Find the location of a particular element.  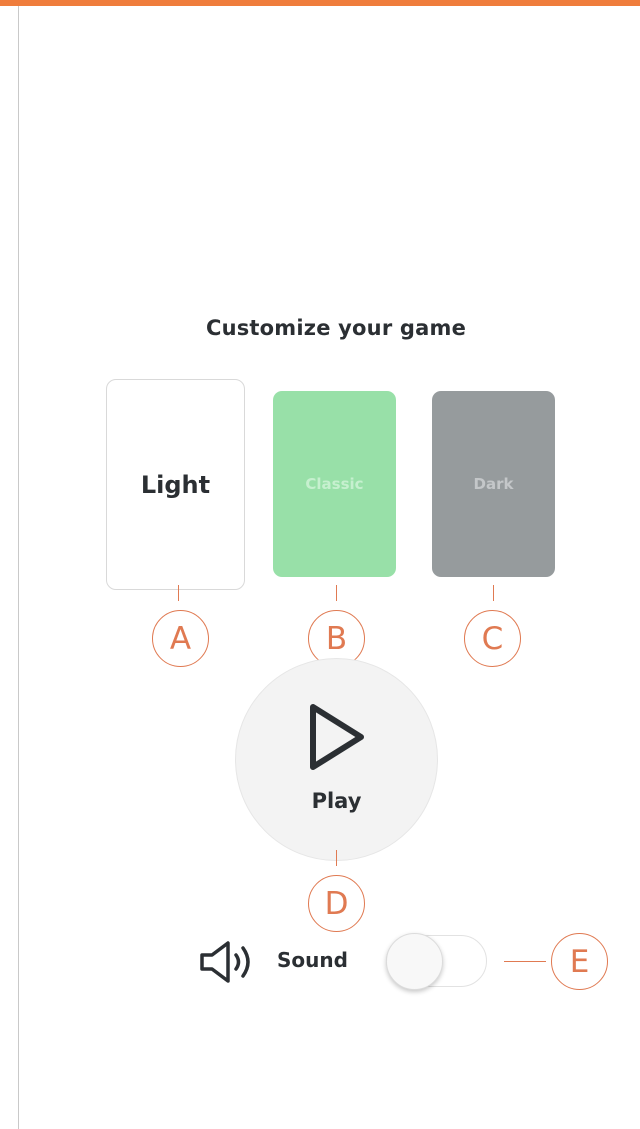

play-button: Play is located at coordinates (336, 759).